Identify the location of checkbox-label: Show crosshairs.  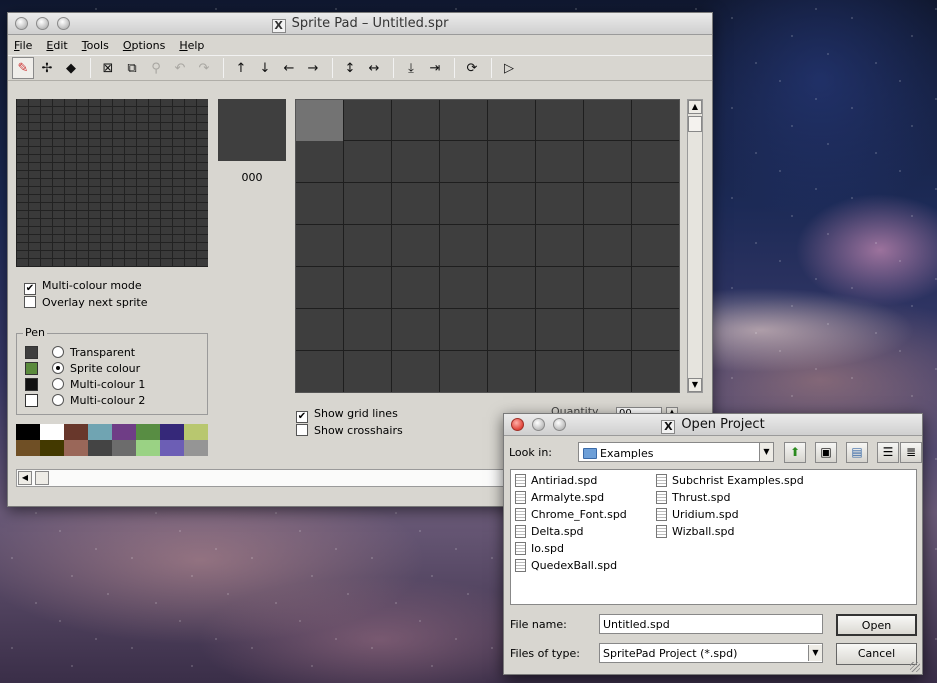
(358, 430).